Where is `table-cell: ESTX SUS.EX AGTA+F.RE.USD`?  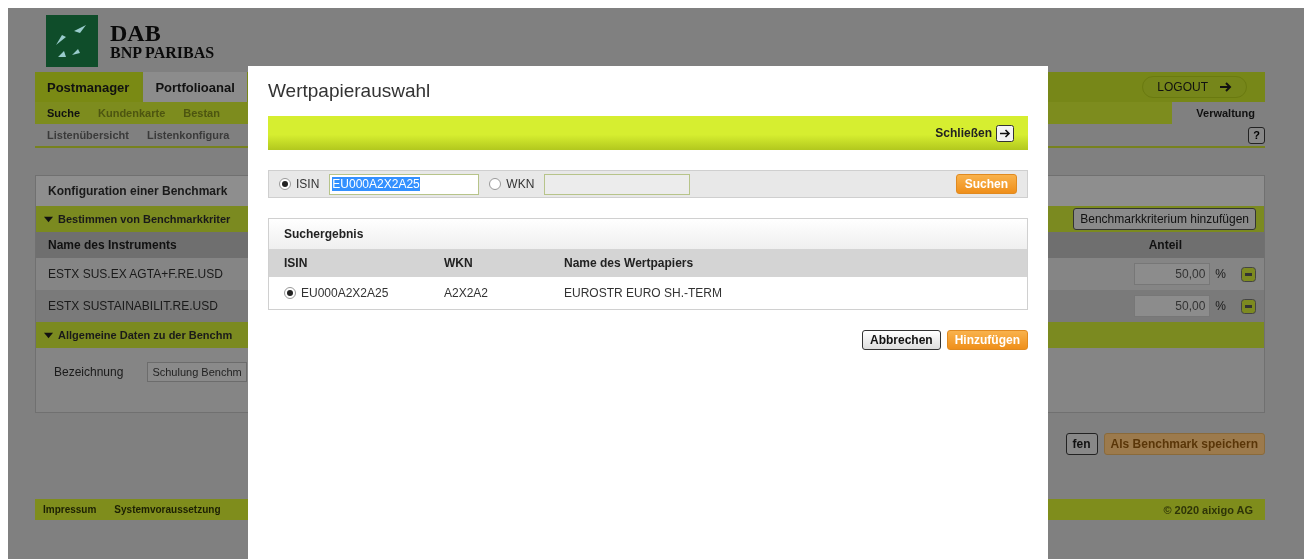 table-cell: ESTX SUS.EX AGTA+F.RE.USD is located at coordinates (135, 274).